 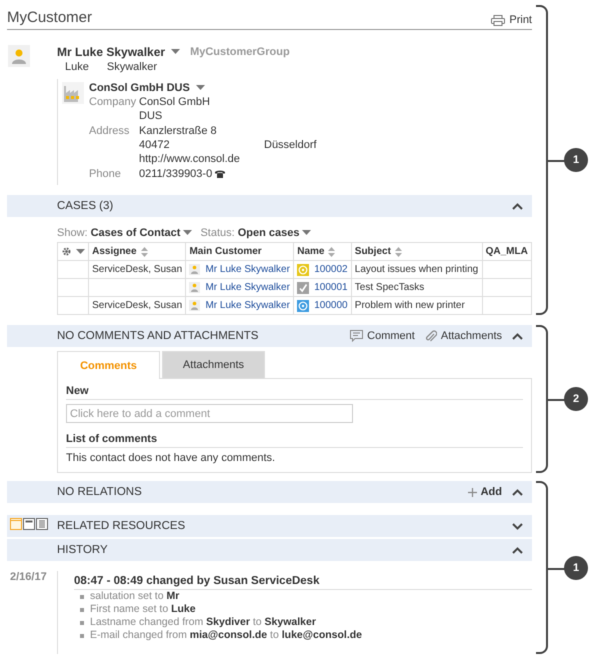 What do you see at coordinates (203, 622) in the screenshot?
I see `change-text: Lastname changed from Skydiver to Skywalker` at bounding box center [203, 622].